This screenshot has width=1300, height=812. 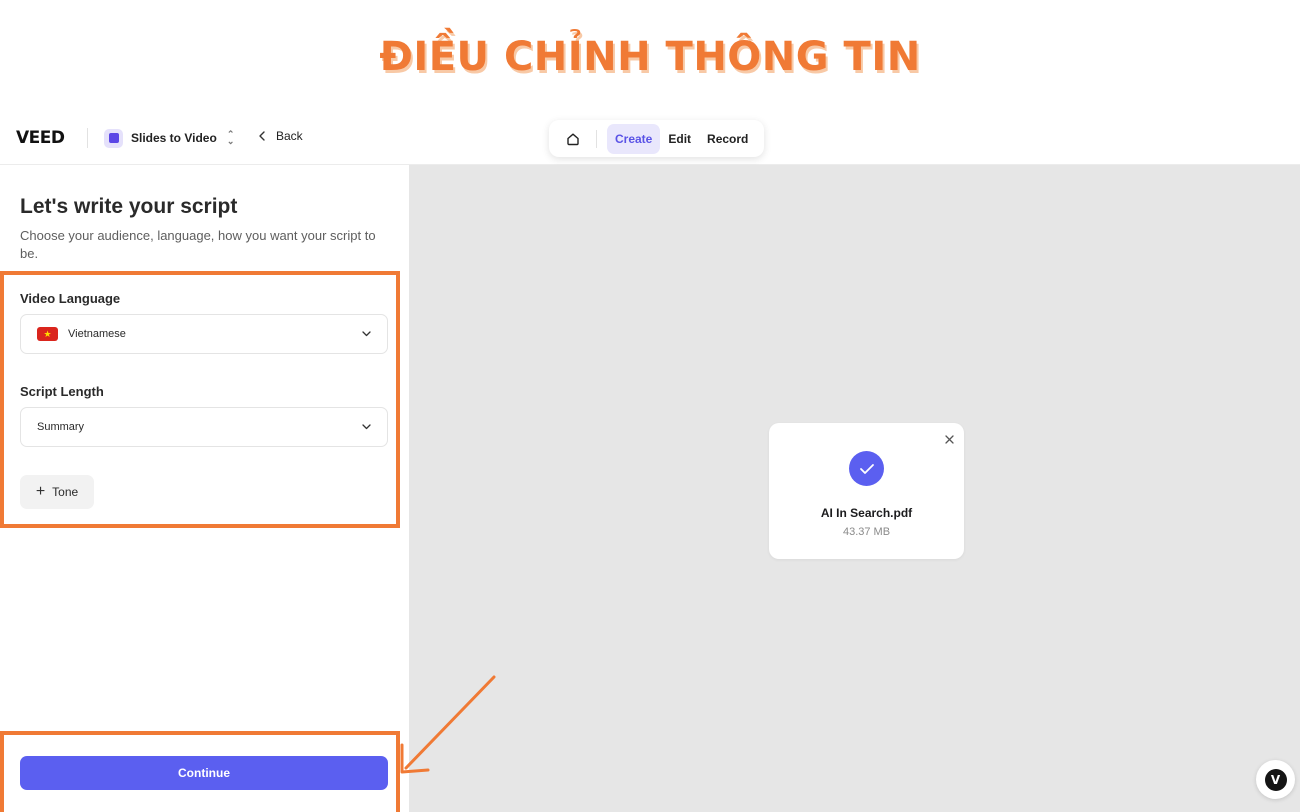 What do you see at coordinates (949, 439) in the screenshot?
I see `close-icon` at bounding box center [949, 439].